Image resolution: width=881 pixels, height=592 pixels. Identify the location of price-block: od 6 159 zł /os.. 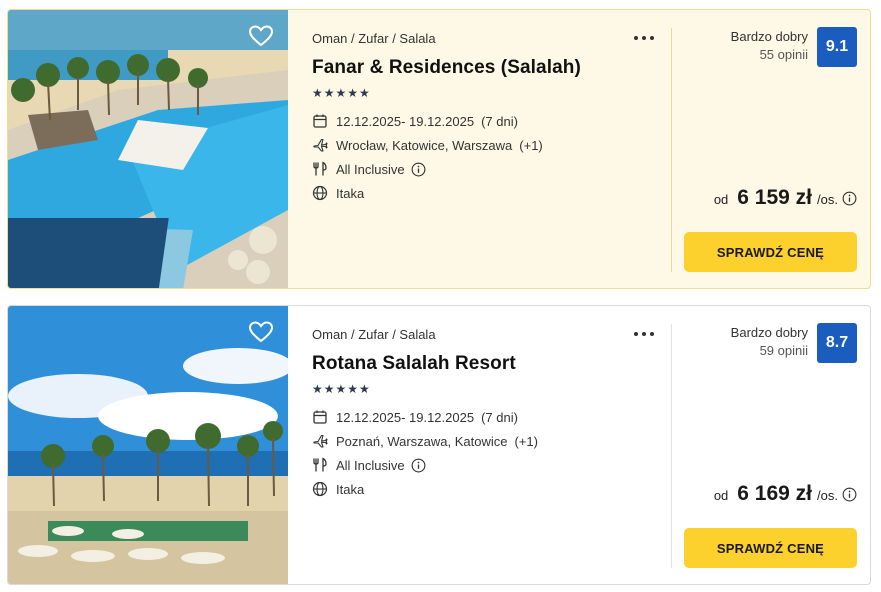
(785, 198).